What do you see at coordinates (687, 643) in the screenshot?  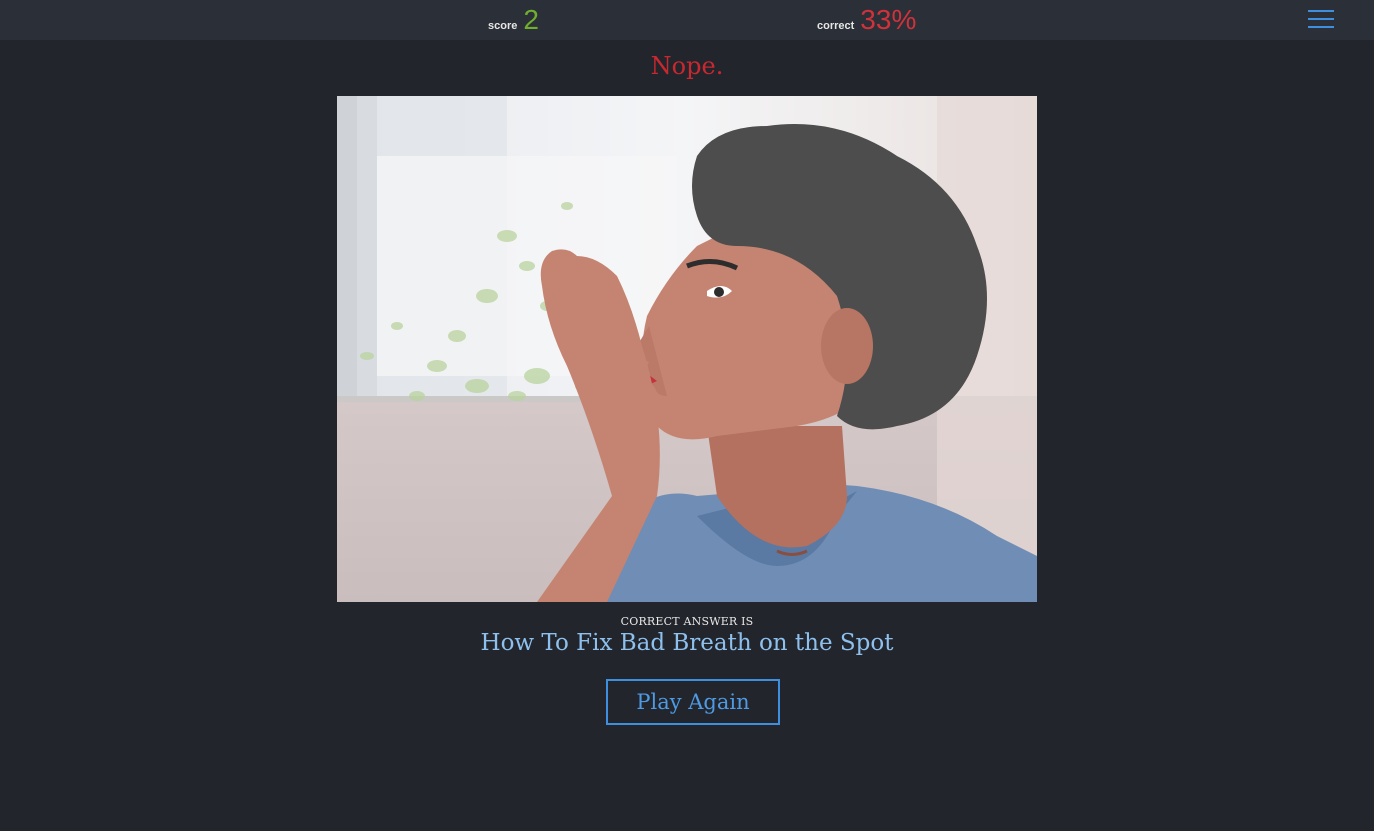 I see `answer-title: How To Fix Bad Breath on the Spot` at bounding box center [687, 643].